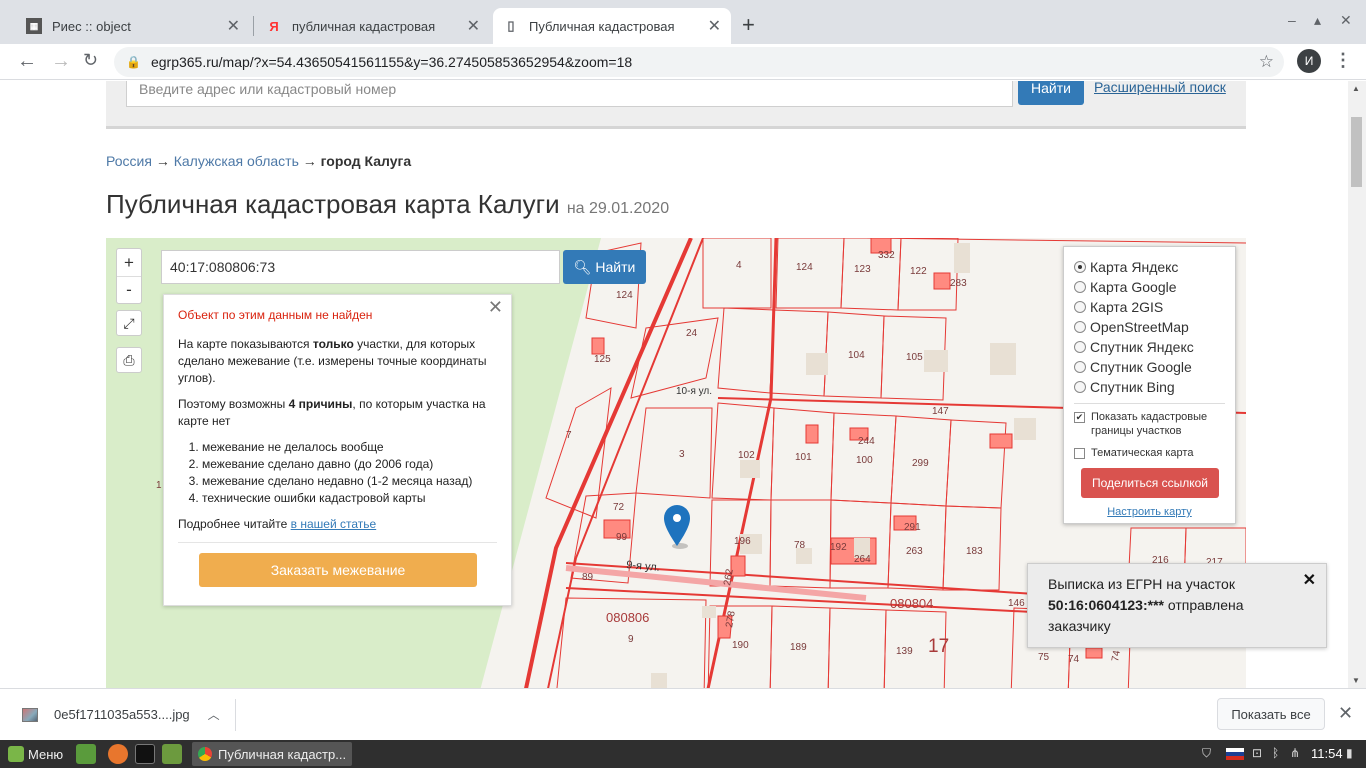  What do you see at coordinates (1357, 384) in the screenshot?
I see `page-scrollbar: ▲ ▼` at bounding box center [1357, 384].